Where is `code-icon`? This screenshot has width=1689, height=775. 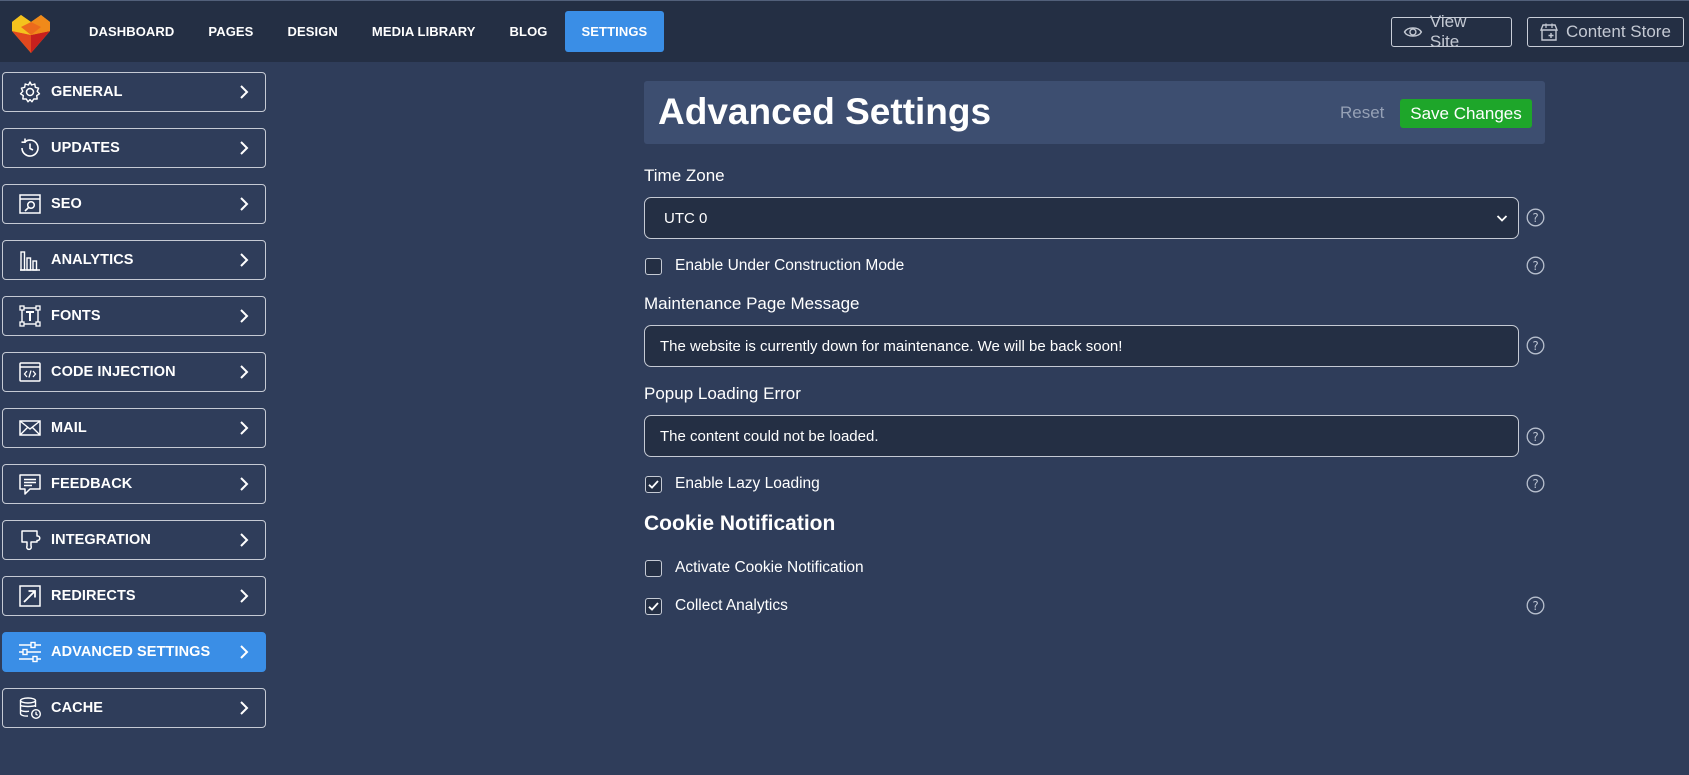 code-icon is located at coordinates (30, 372).